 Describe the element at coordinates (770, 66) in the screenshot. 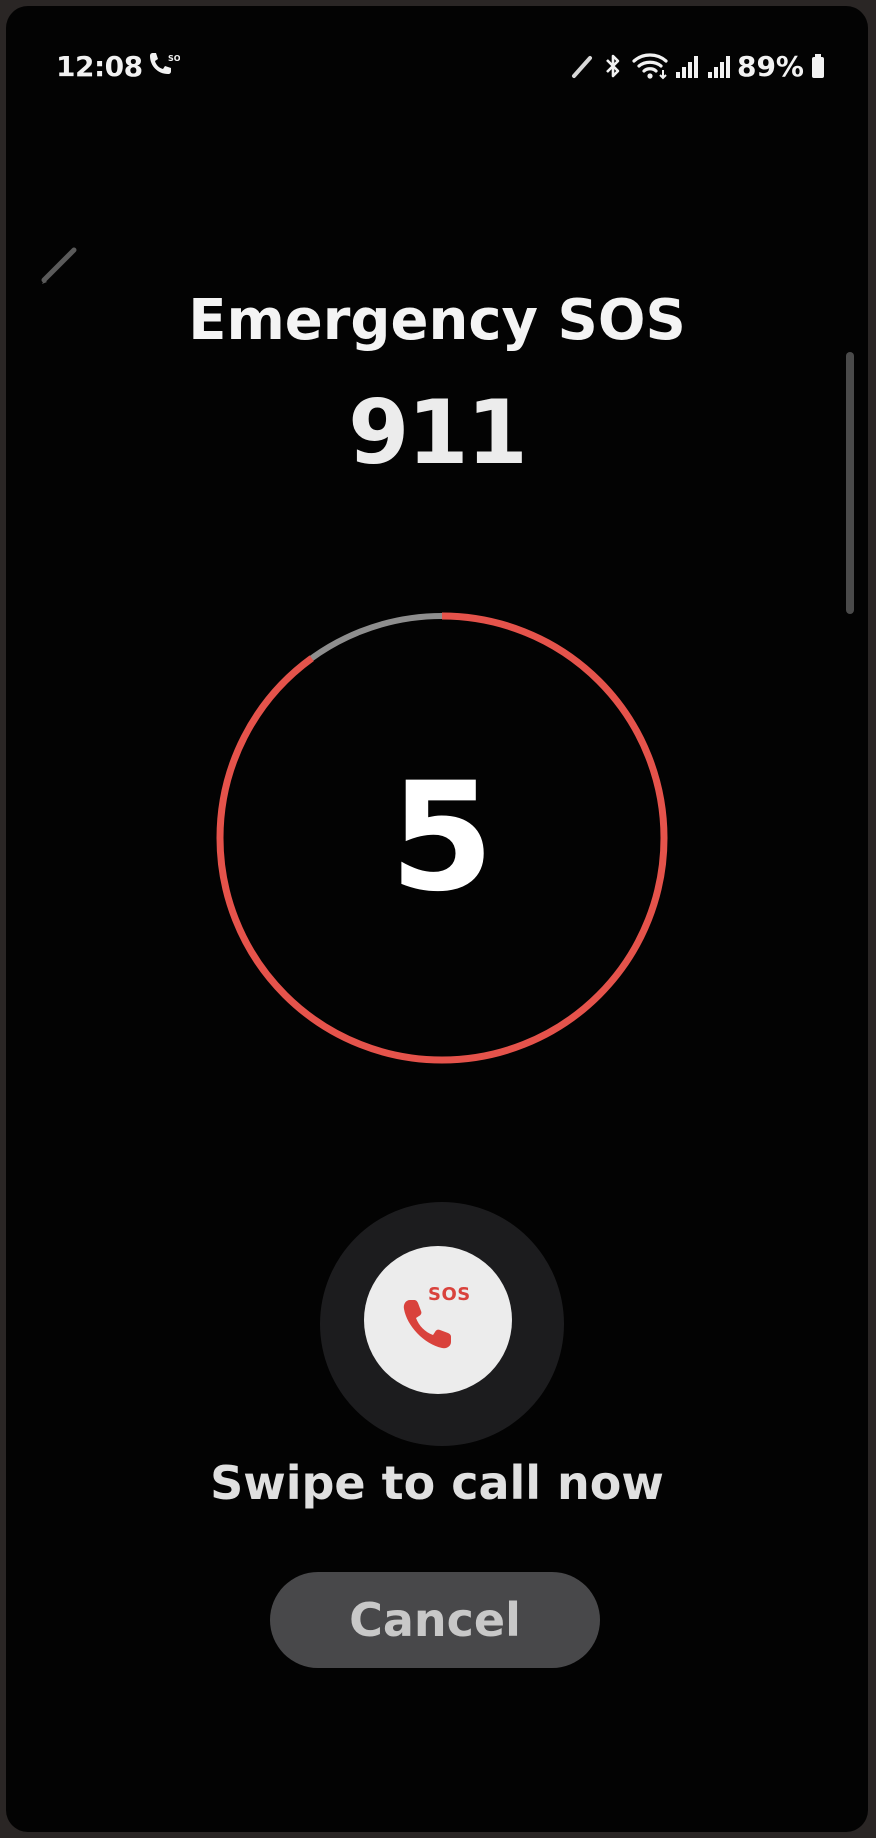

I see `battery-percent: 89%` at that location.